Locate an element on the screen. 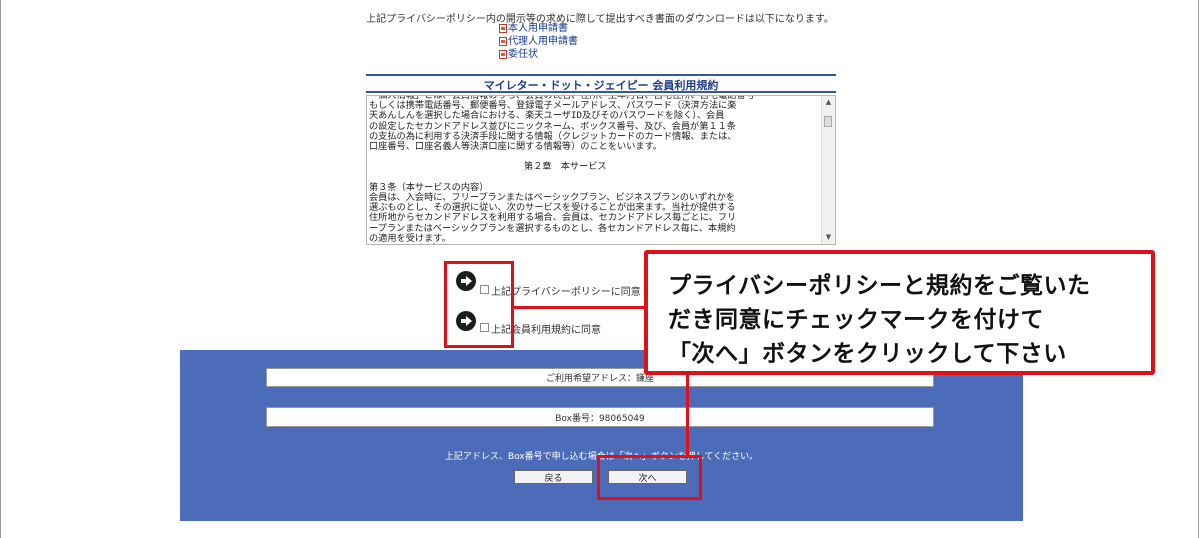 The image size is (1200, 538). scroll-down-icon: ▼ is located at coordinates (828, 237).